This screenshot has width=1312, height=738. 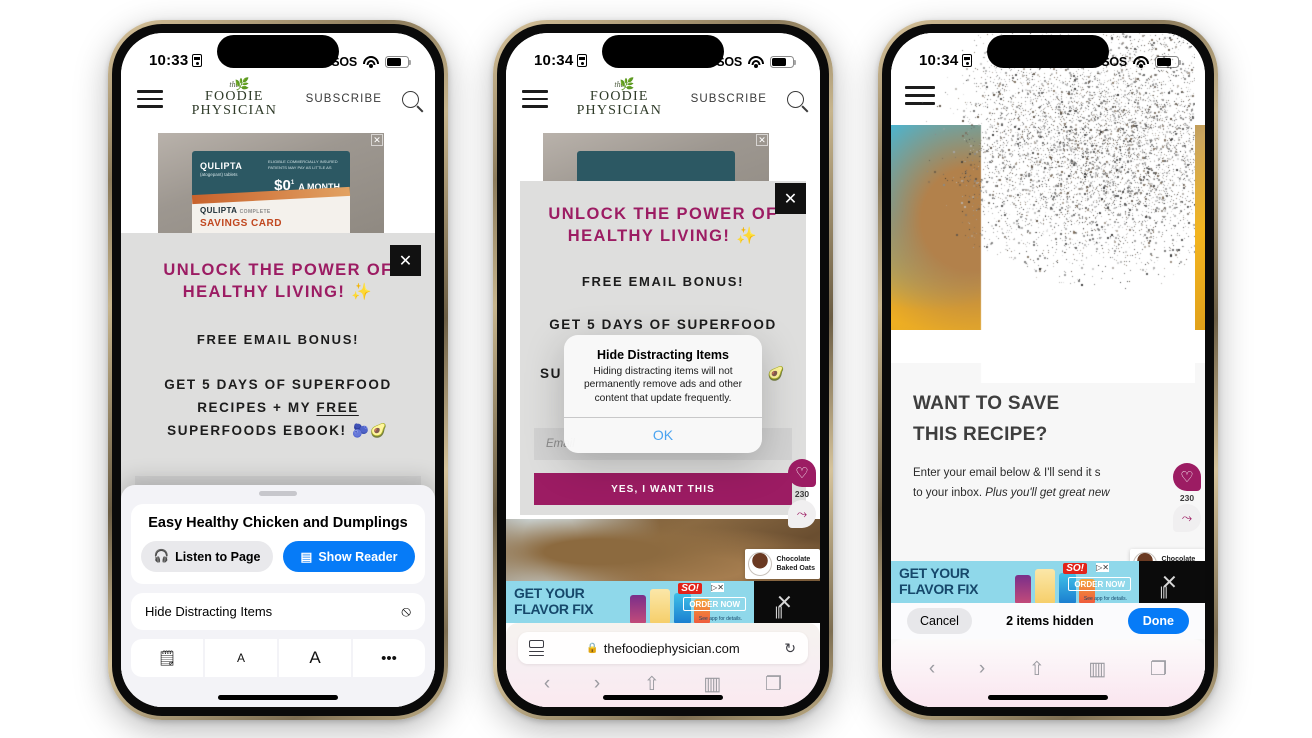 I want to click on listen-to-page-label: Listen to Page, so click(x=218, y=556).